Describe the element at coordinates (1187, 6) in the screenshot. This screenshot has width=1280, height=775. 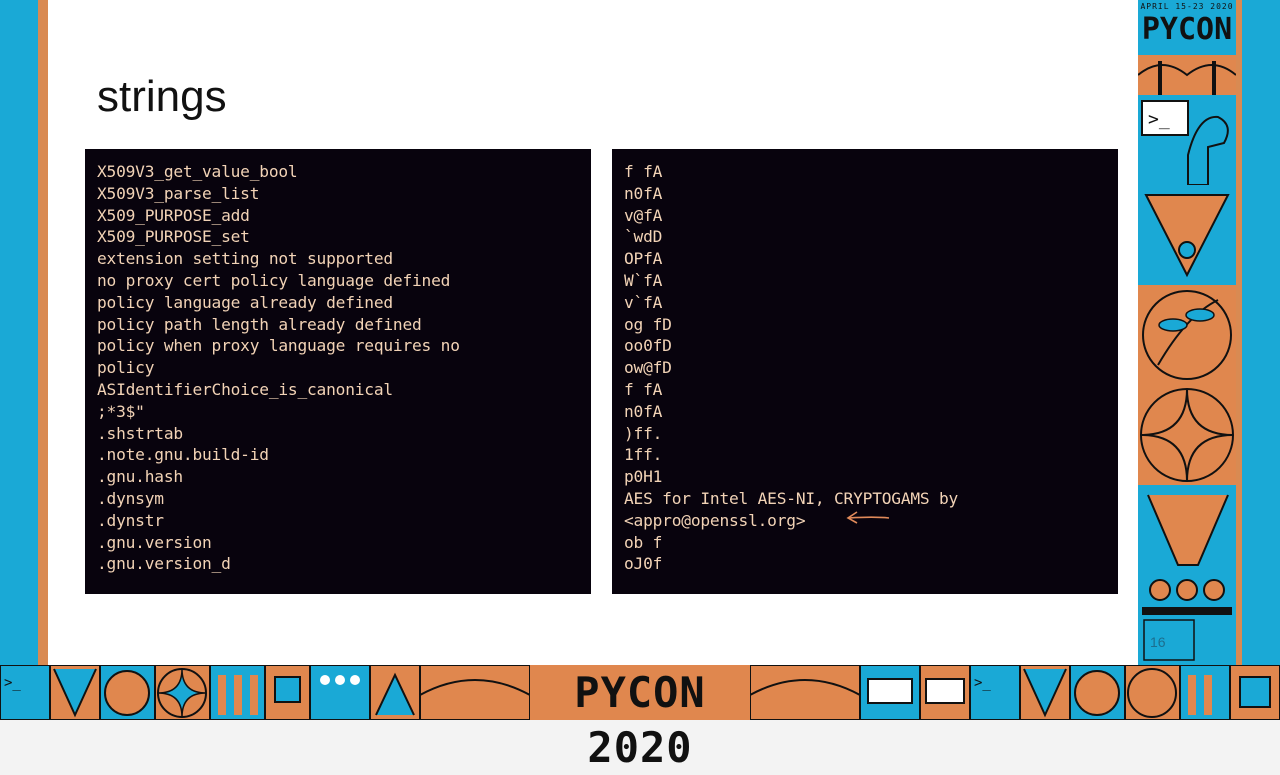
I see `logo-date: APRIL 15-23 2020` at that location.